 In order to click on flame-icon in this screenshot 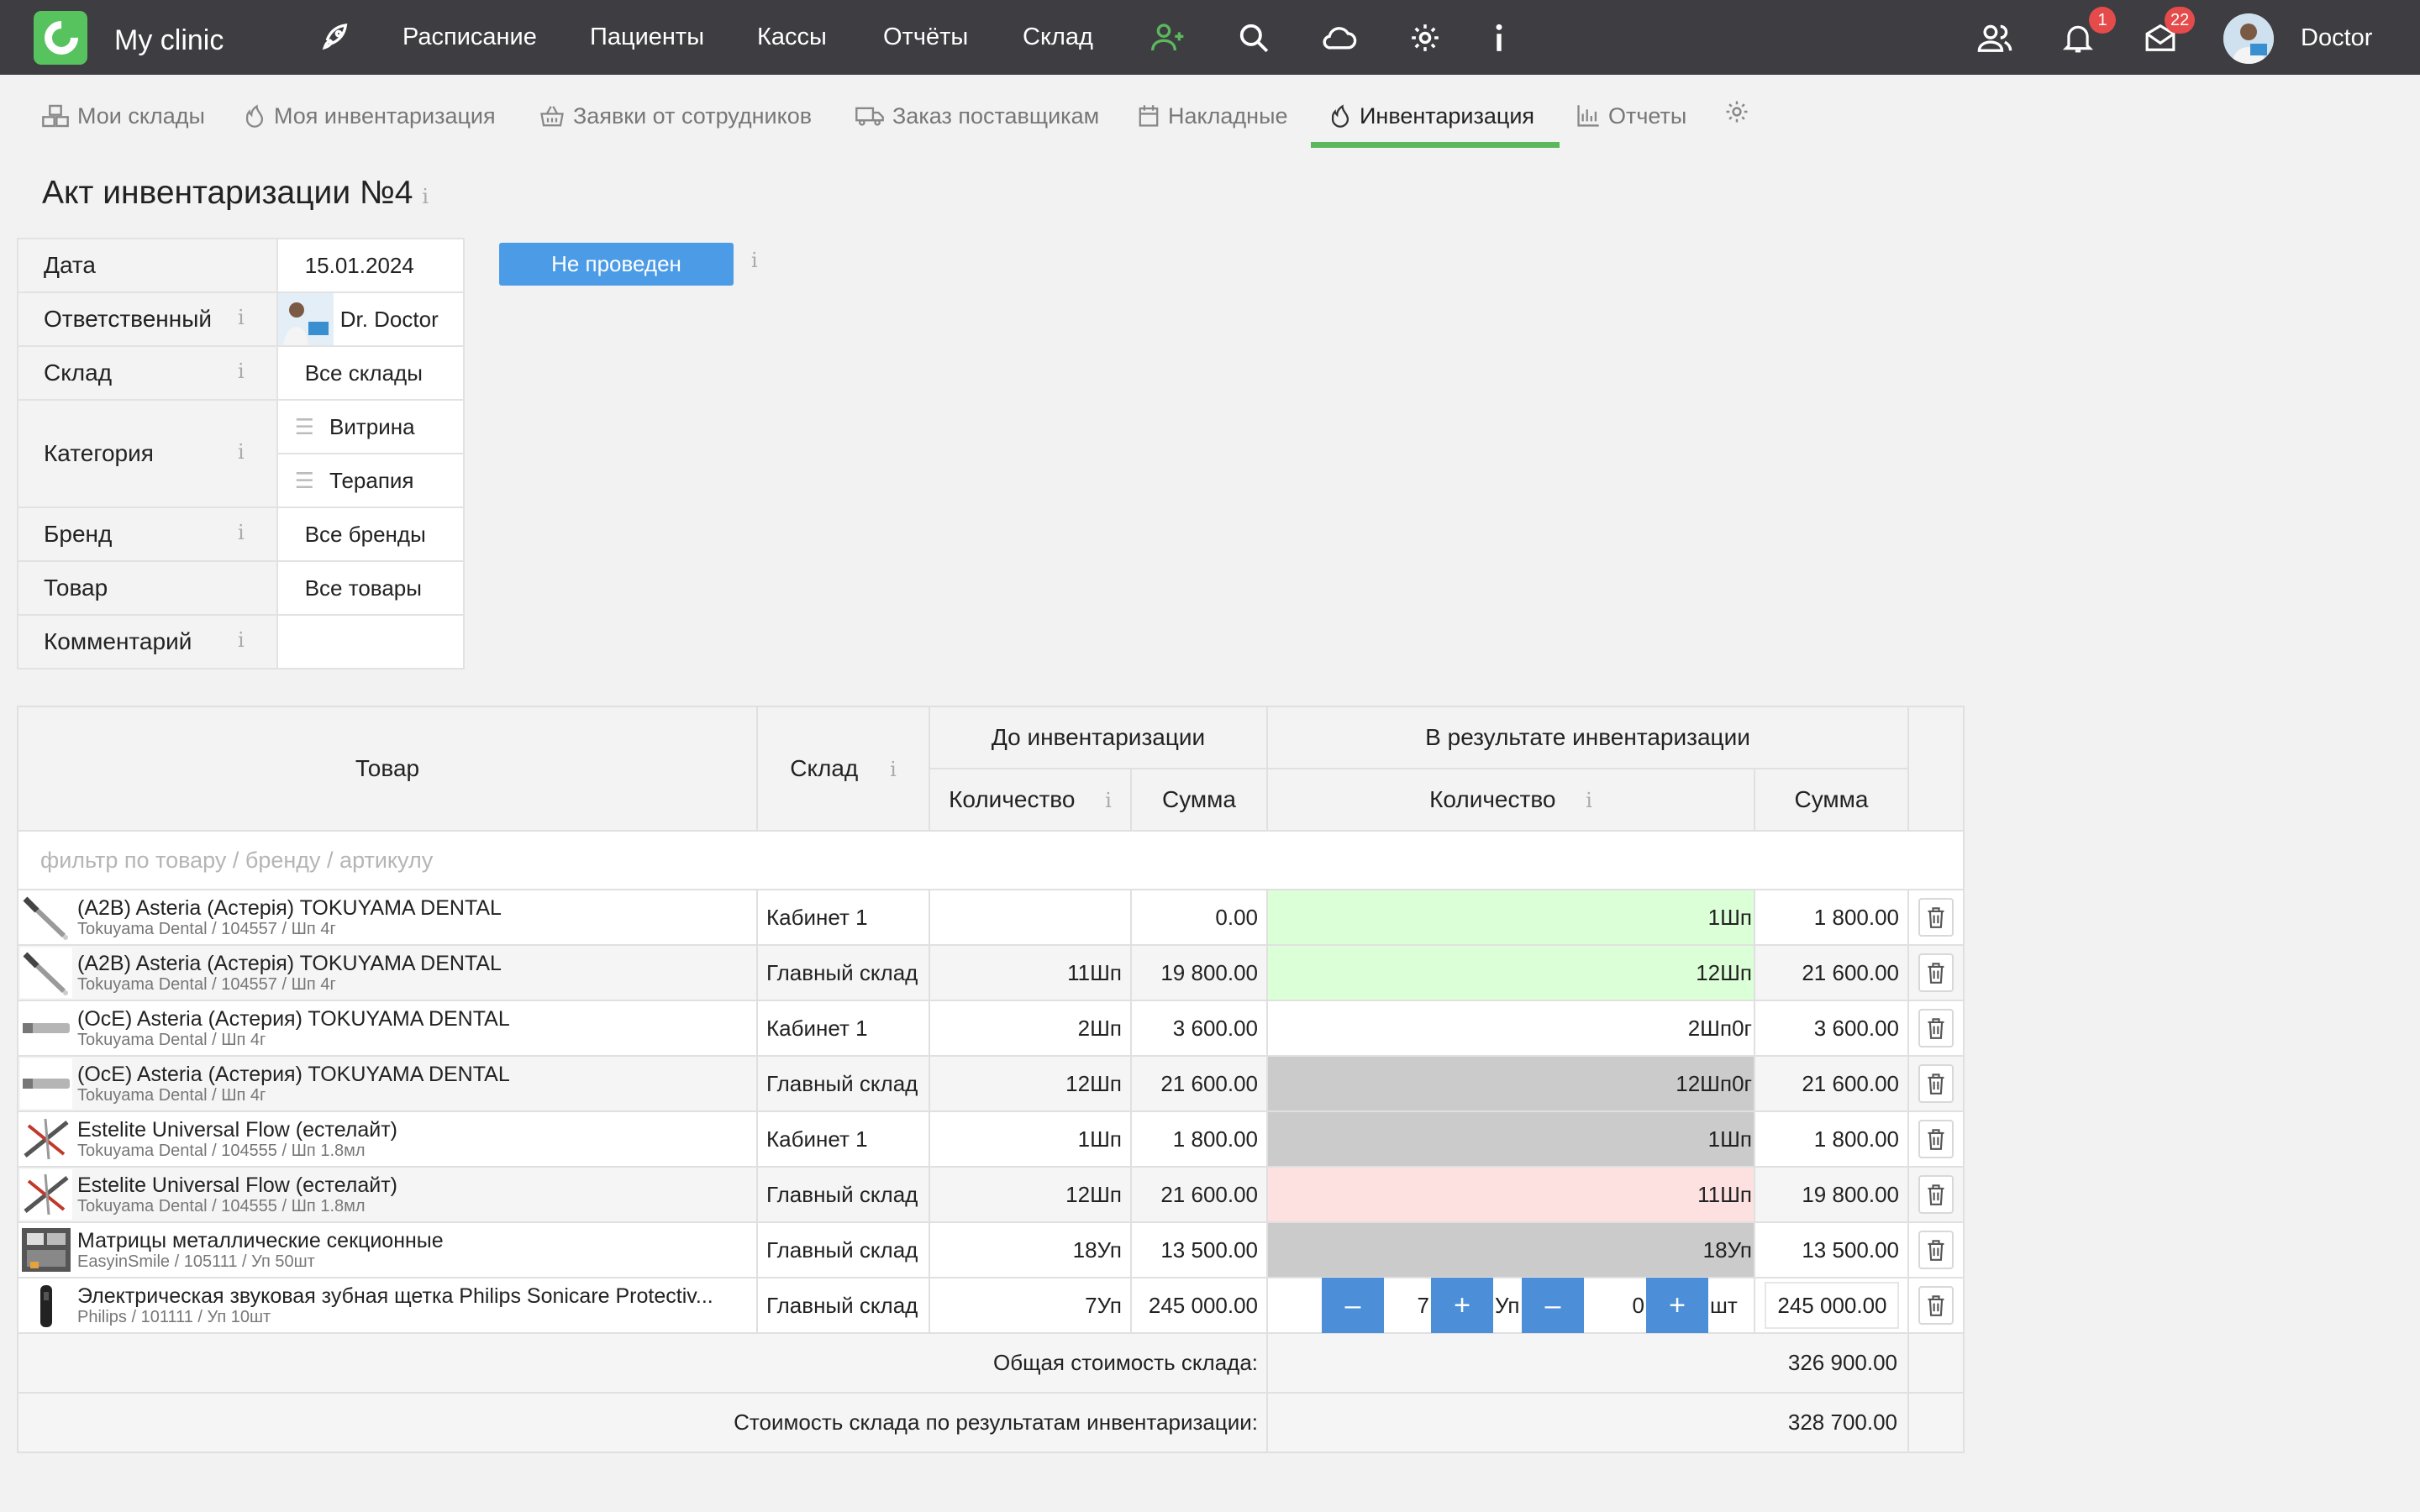, I will do `click(1340, 116)`.